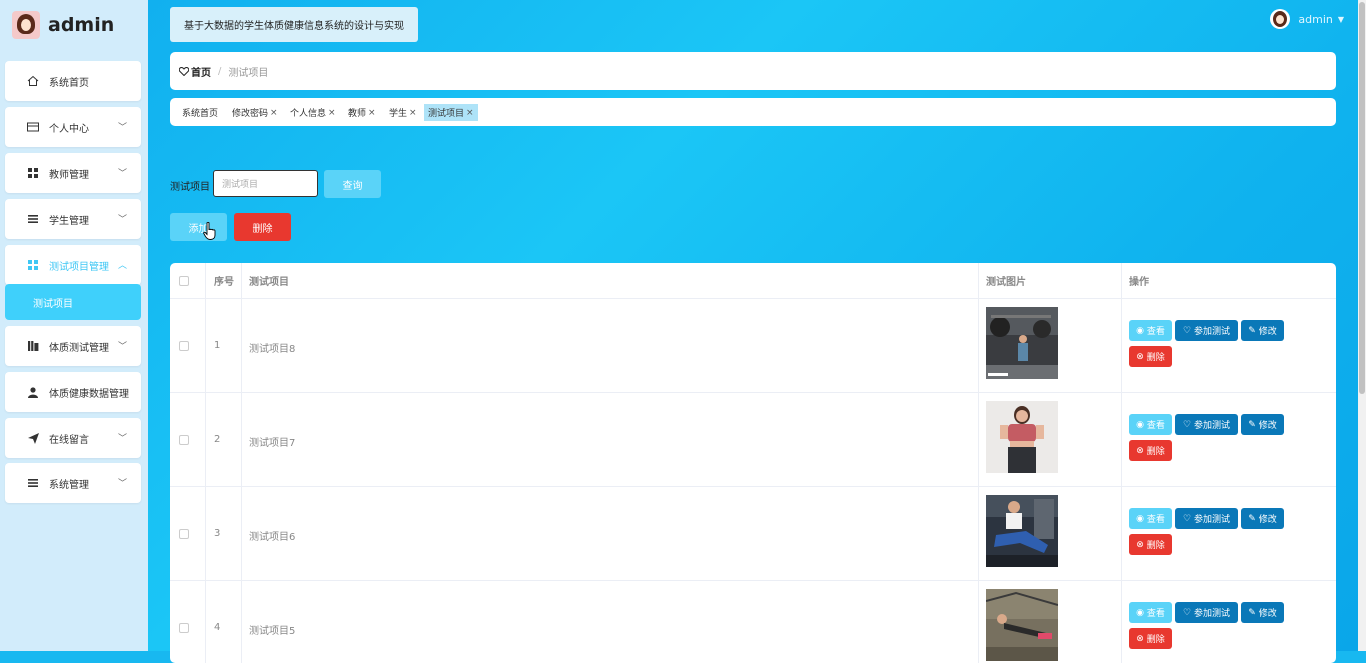 This screenshot has width=1366, height=663. I want to click on logo-avatar, so click(26, 25).